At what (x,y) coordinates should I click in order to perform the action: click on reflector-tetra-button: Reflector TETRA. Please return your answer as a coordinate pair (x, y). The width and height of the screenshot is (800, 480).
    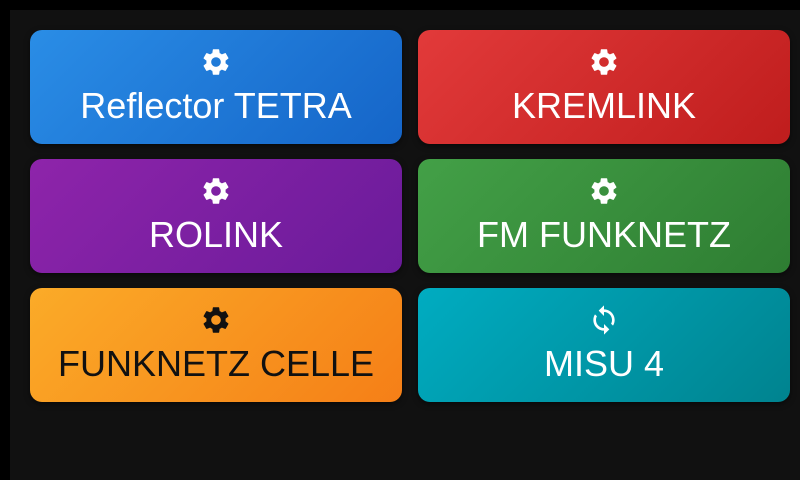
    Looking at the image, I should click on (216, 87).